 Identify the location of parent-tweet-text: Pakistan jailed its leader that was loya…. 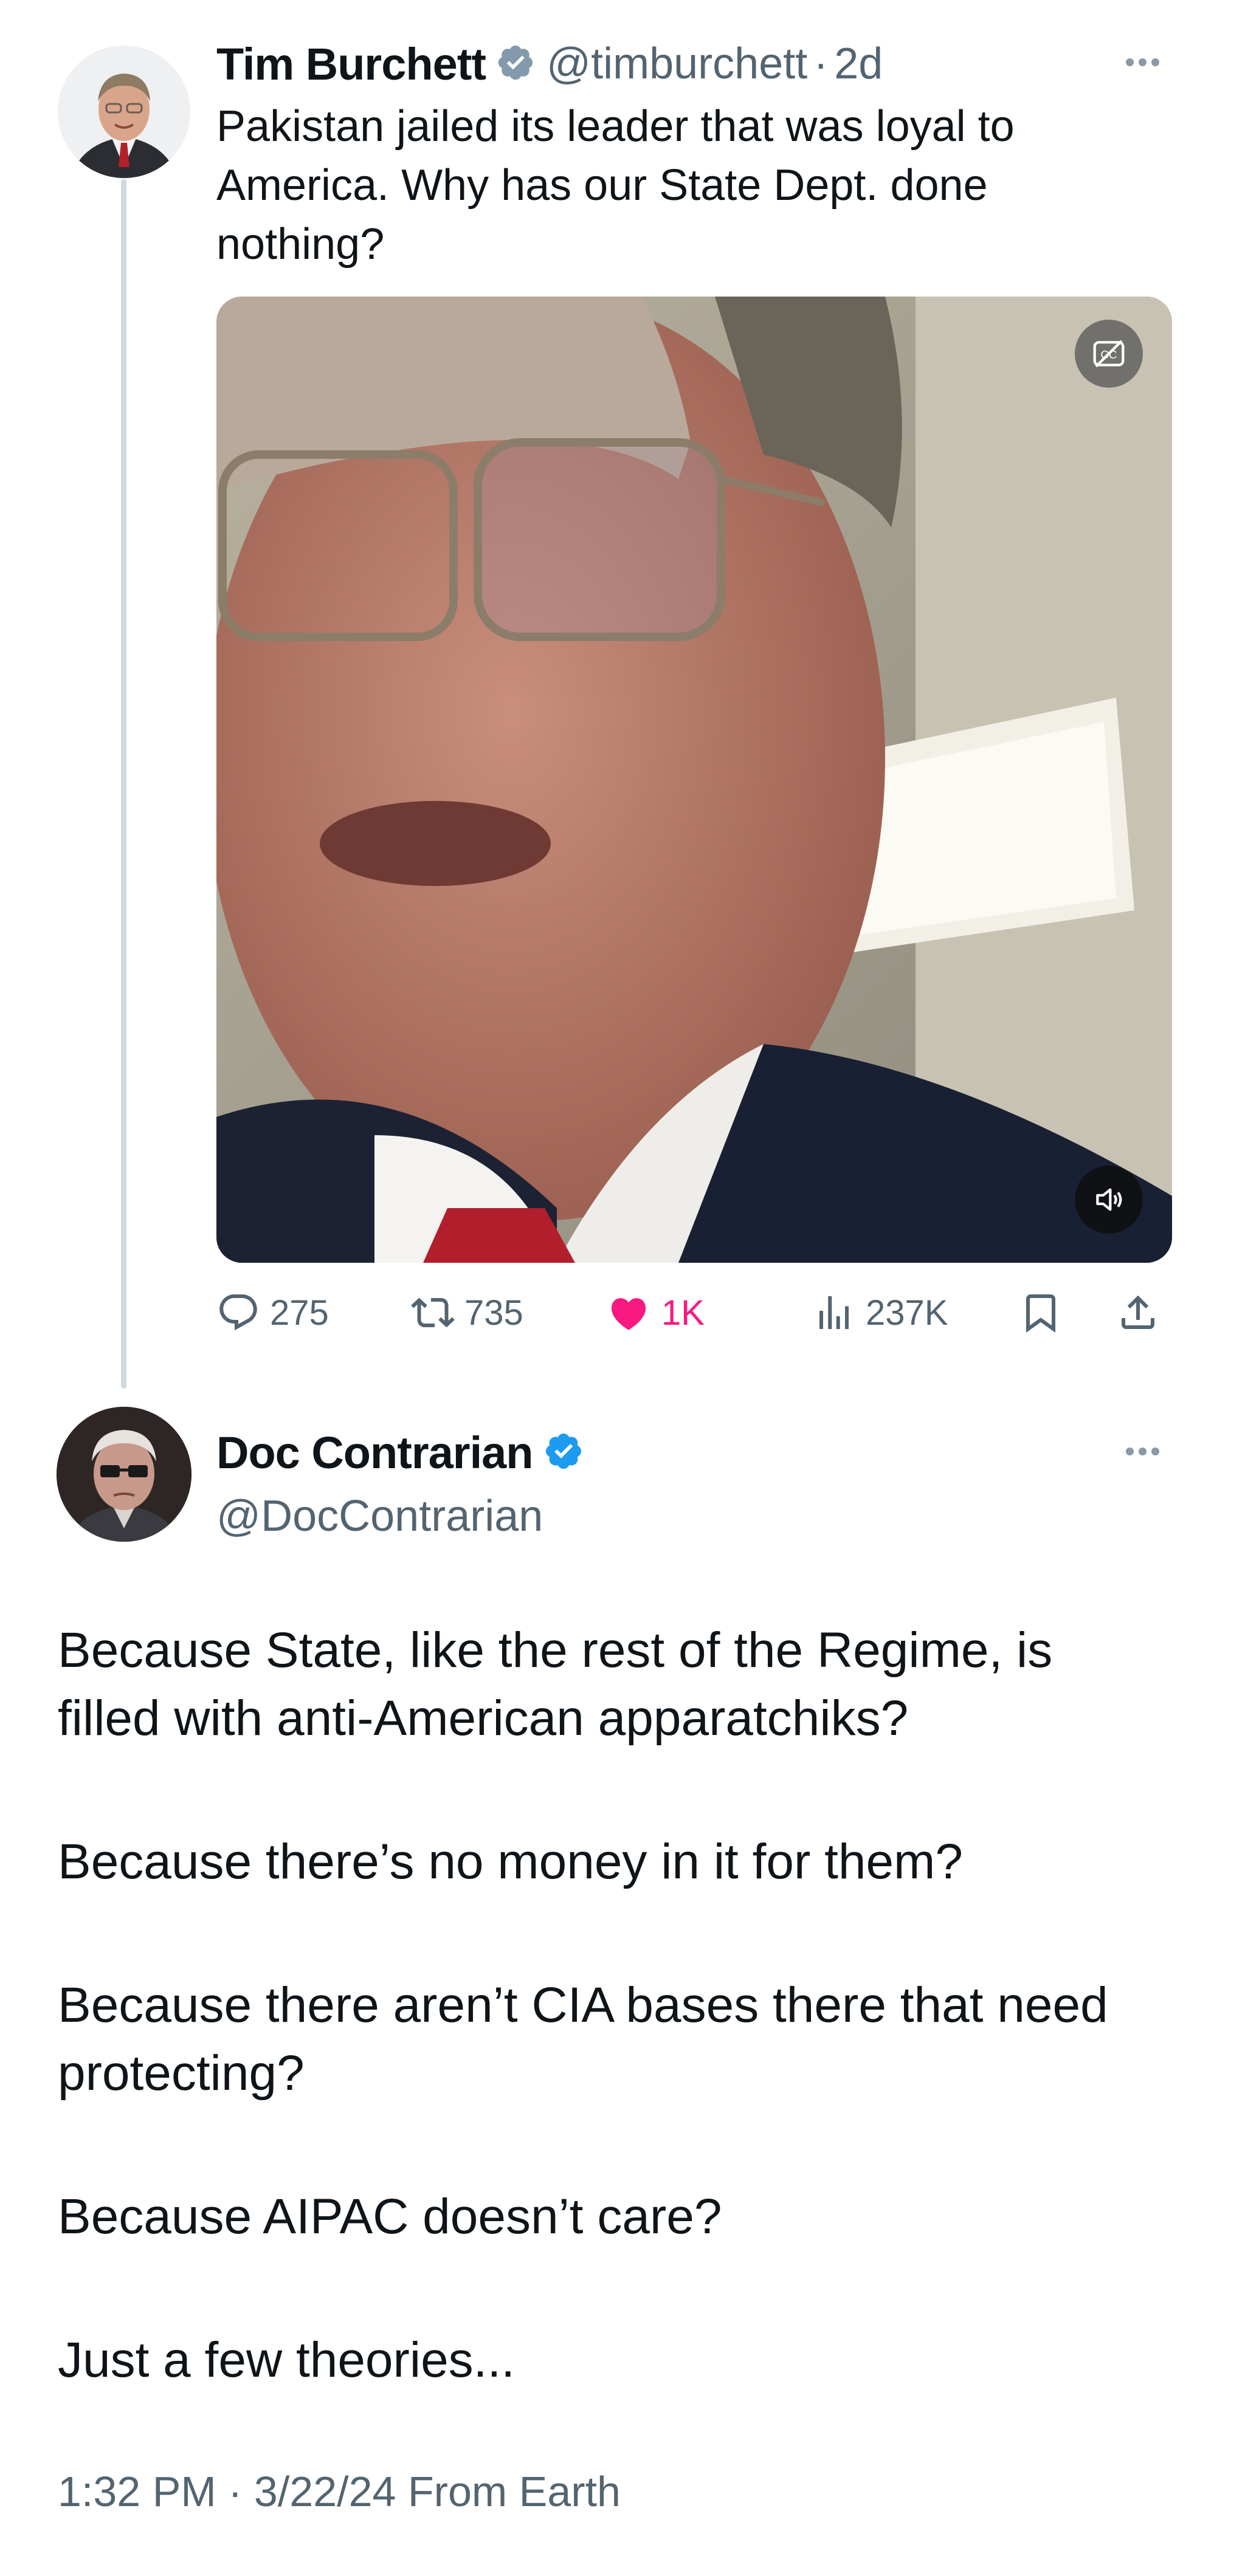
(691, 185).